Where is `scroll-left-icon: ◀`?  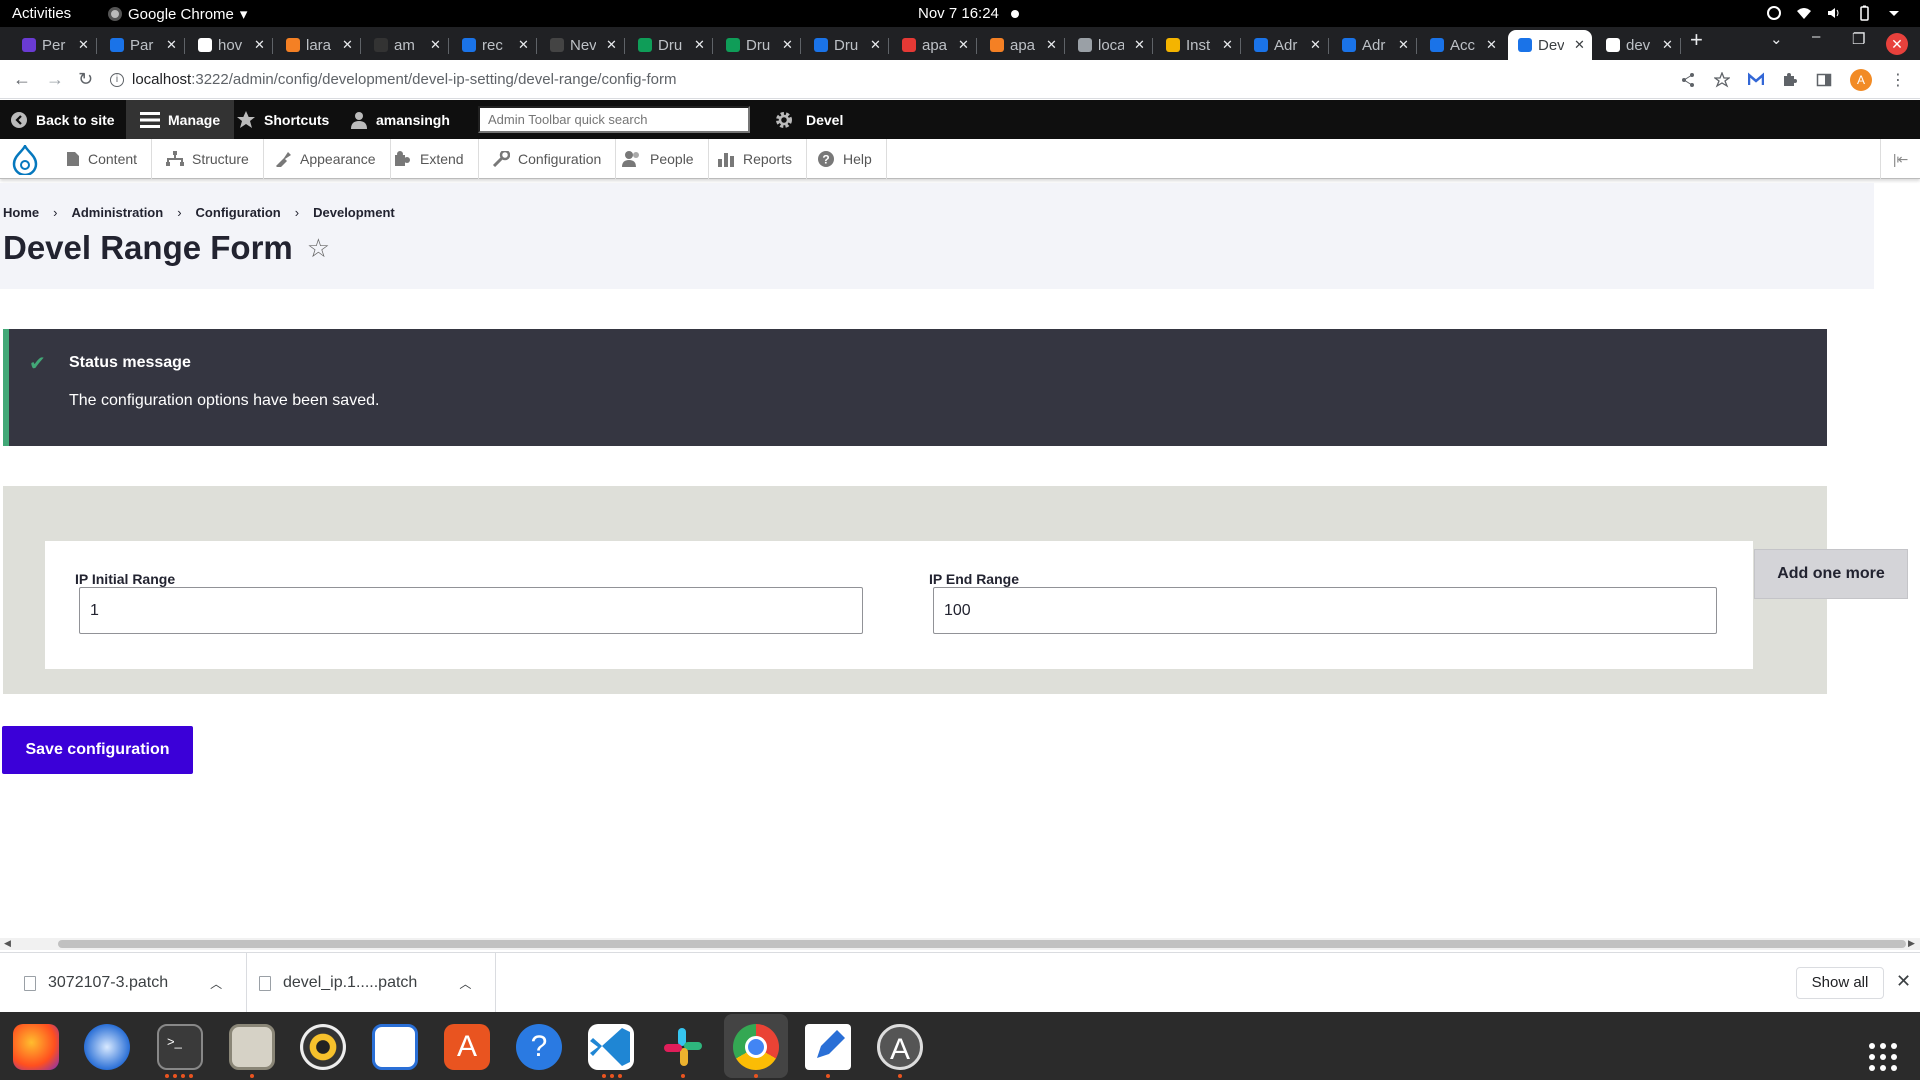
scroll-left-icon: ◀ is located at coordinates (7, 943).